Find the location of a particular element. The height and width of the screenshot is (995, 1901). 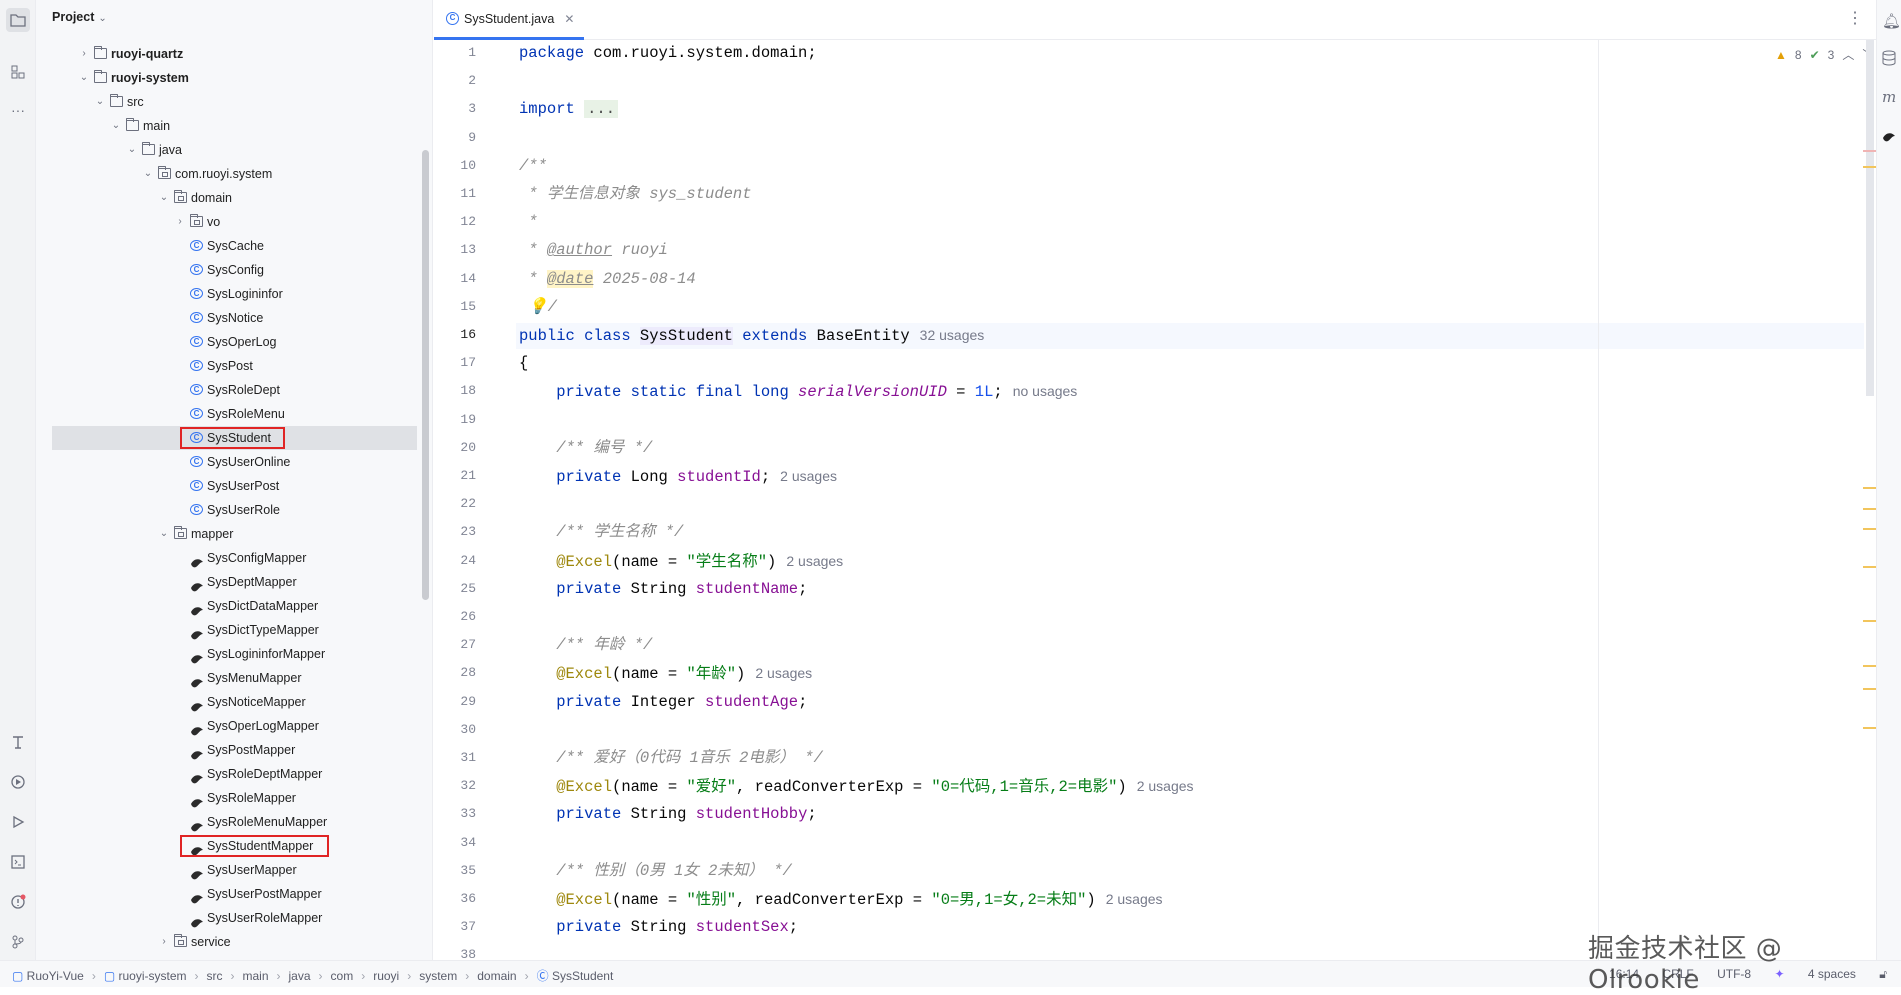

breadcrumb-item: src is located at coordinates (215, 976).